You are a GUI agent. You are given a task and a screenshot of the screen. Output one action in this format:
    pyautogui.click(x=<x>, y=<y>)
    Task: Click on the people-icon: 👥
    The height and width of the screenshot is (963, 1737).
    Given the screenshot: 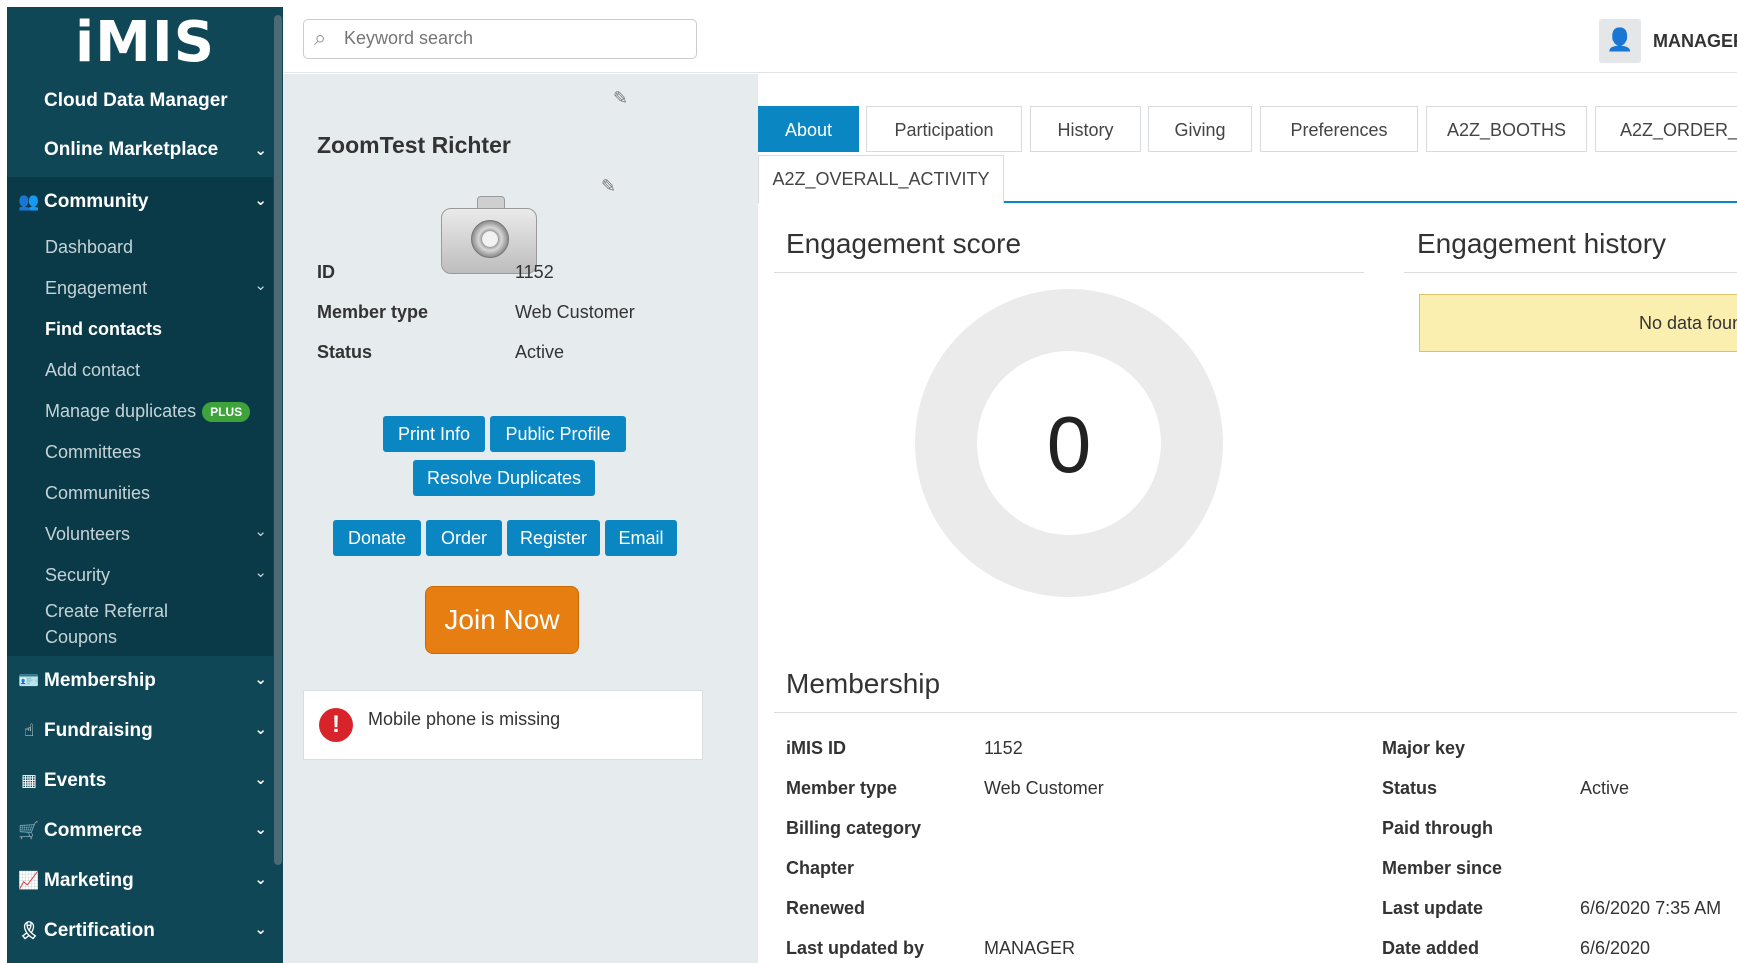 What is the action you would take?
    pyautogui.click(x=29, y=202)
    